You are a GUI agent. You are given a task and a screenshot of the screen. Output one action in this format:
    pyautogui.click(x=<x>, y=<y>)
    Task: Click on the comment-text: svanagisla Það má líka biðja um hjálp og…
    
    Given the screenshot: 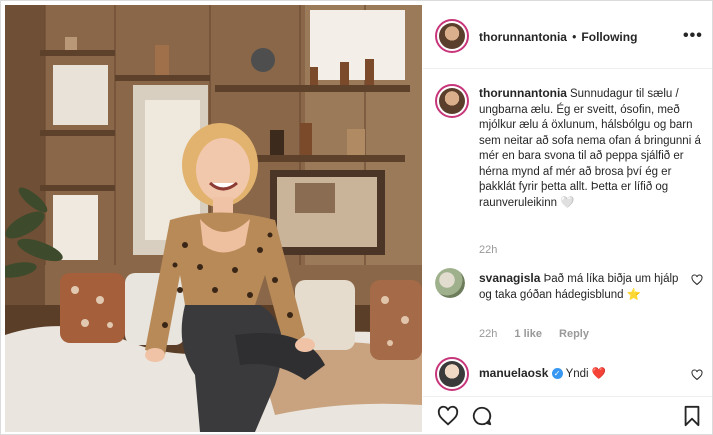 What is the action you would take?
    pyautogui.click(x=579, y=286)
    